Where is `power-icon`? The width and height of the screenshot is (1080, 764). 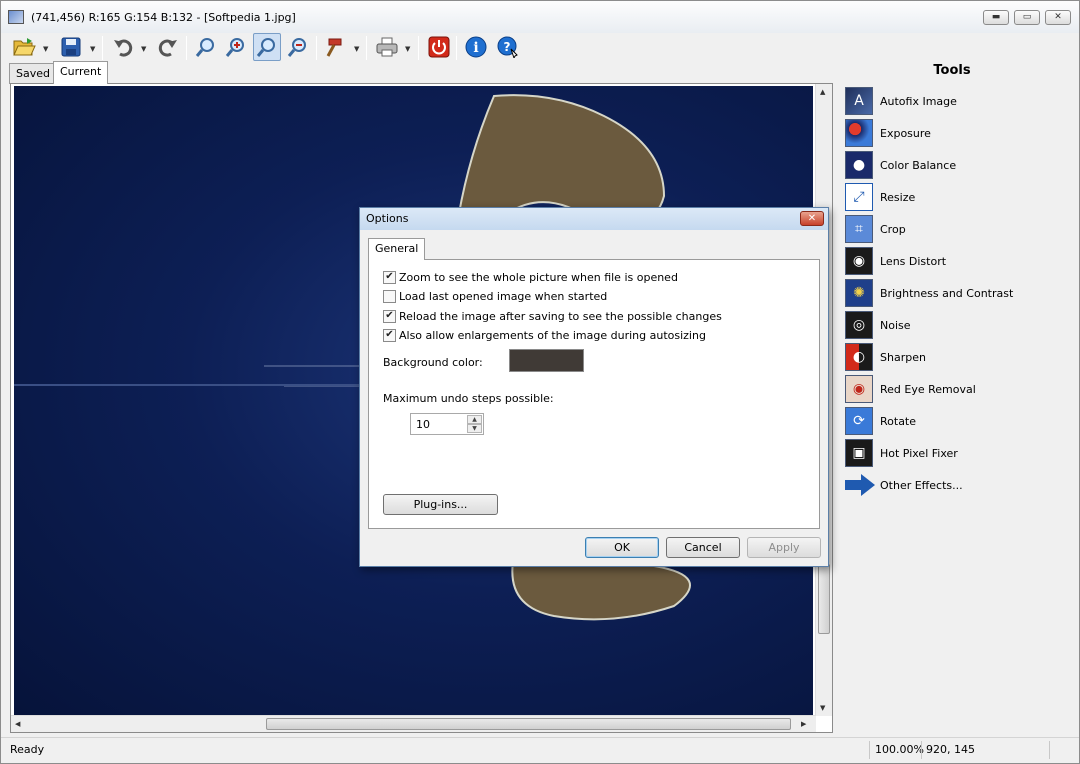
power-icon is located at coordinates (439, 47).